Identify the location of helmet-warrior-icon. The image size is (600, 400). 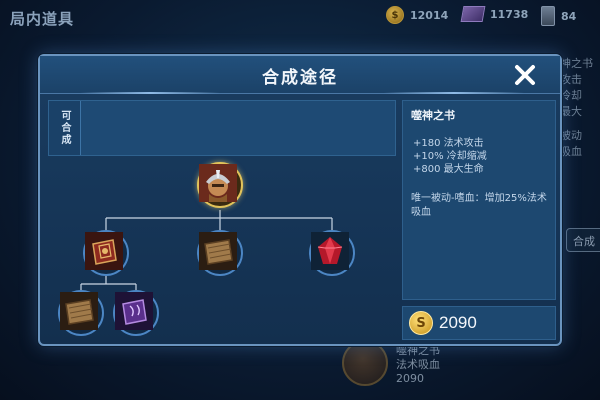
(219, 184).